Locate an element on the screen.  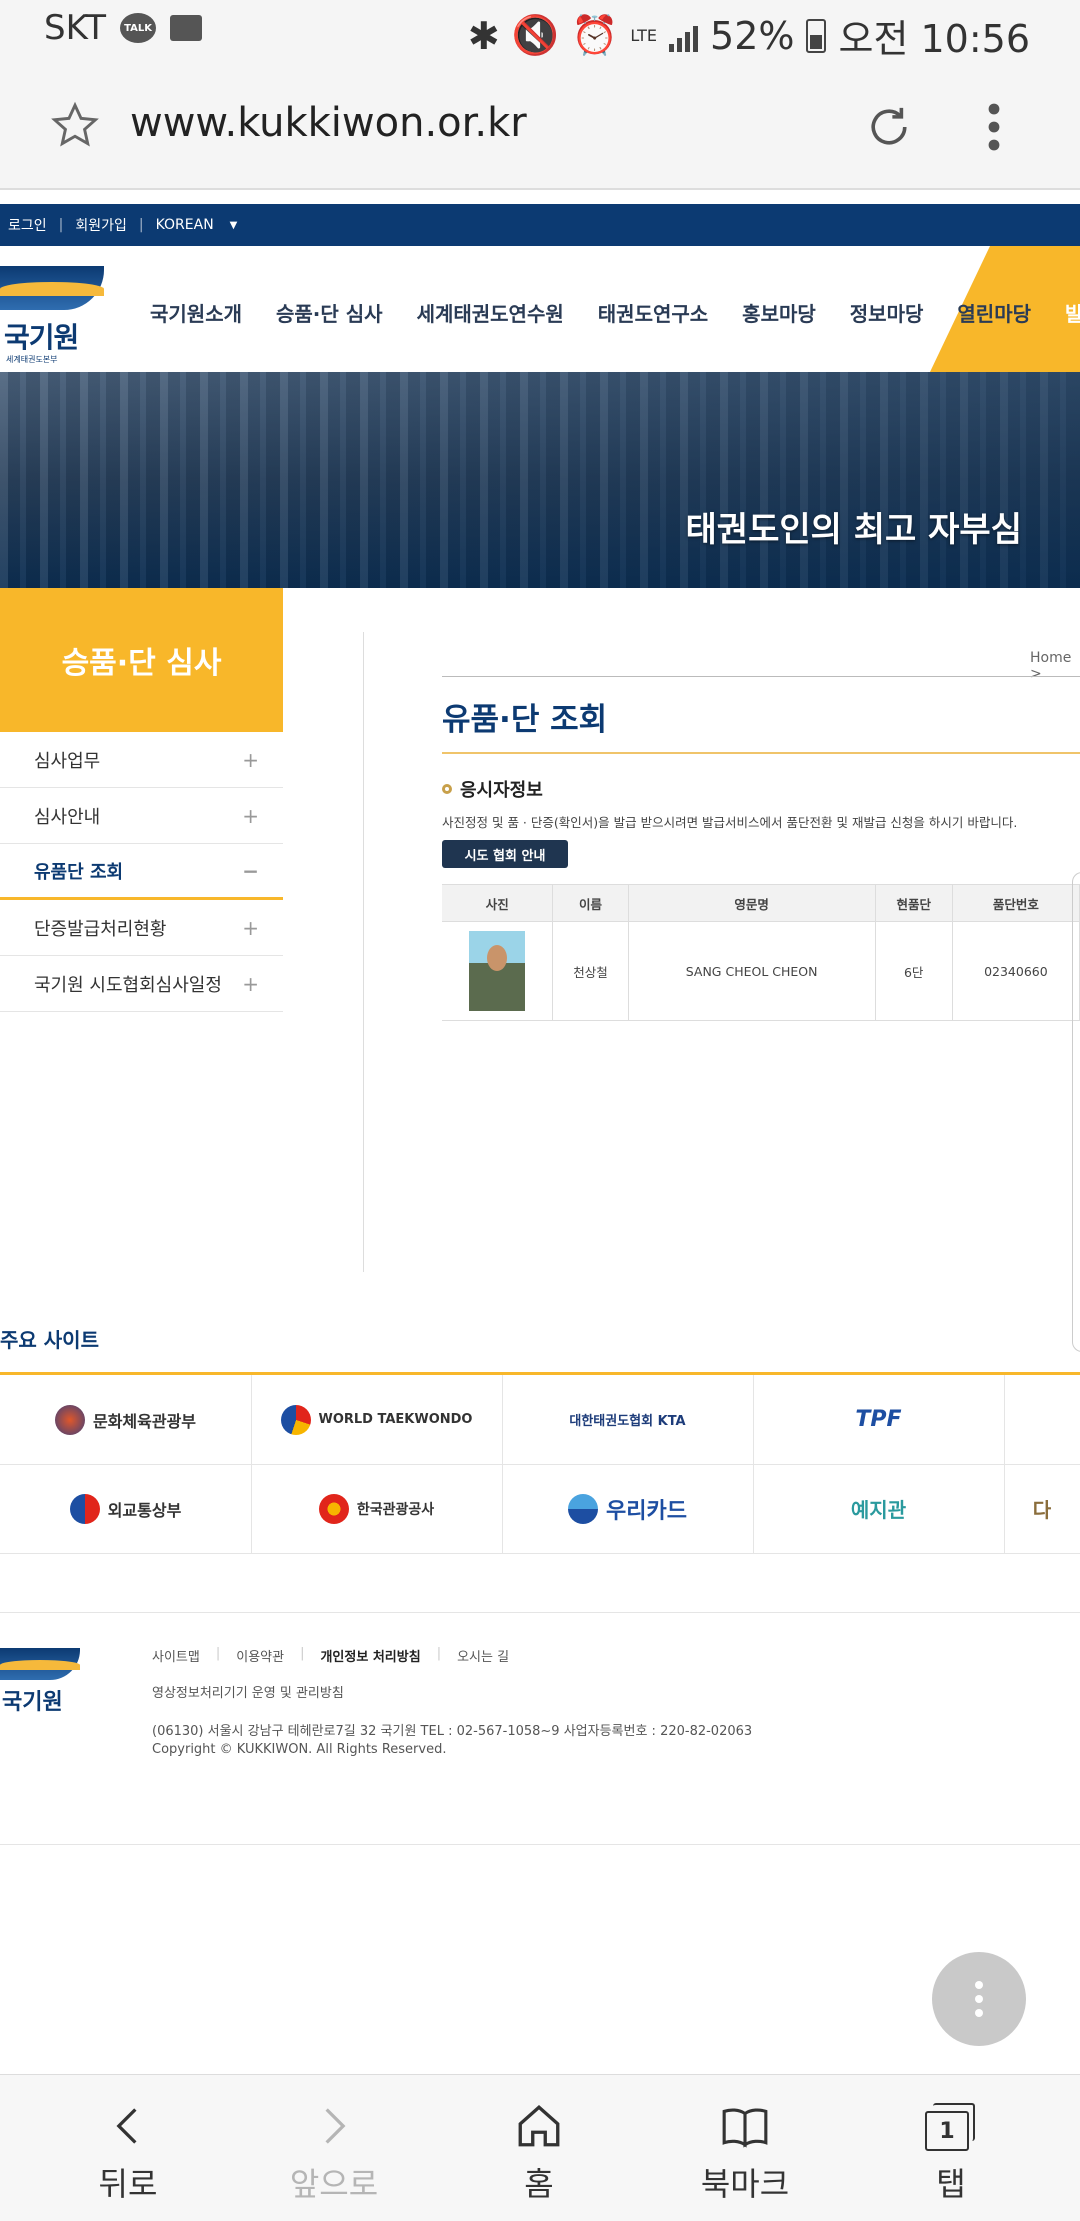
footer-cctv-link: 영상정보처리기기 운영 및 관리방침 is located at coordinates (248, 1691).